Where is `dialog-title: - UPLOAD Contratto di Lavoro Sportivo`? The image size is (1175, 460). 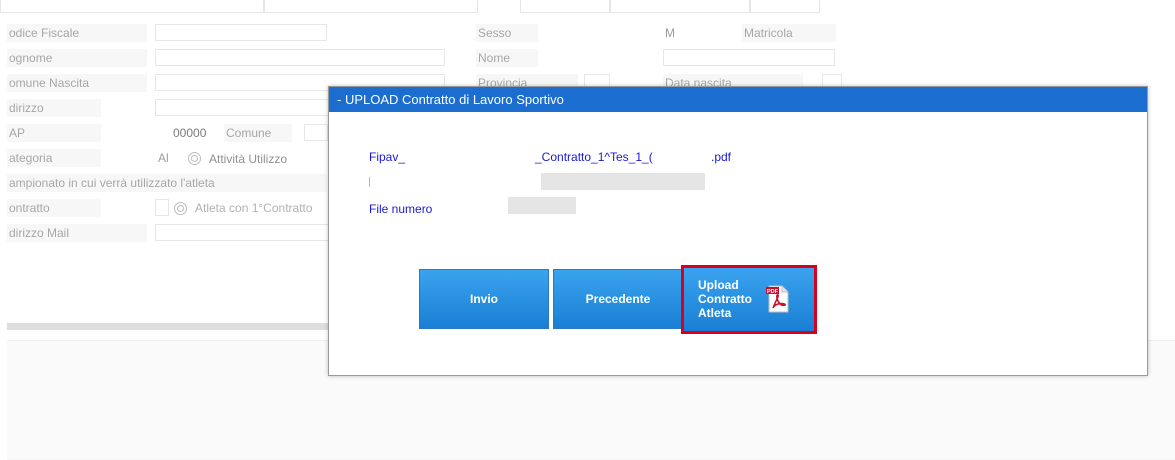 dialog-title: - UPLOAD Contratto di Lavoro Sportivo is located at coordinates (738, 99).